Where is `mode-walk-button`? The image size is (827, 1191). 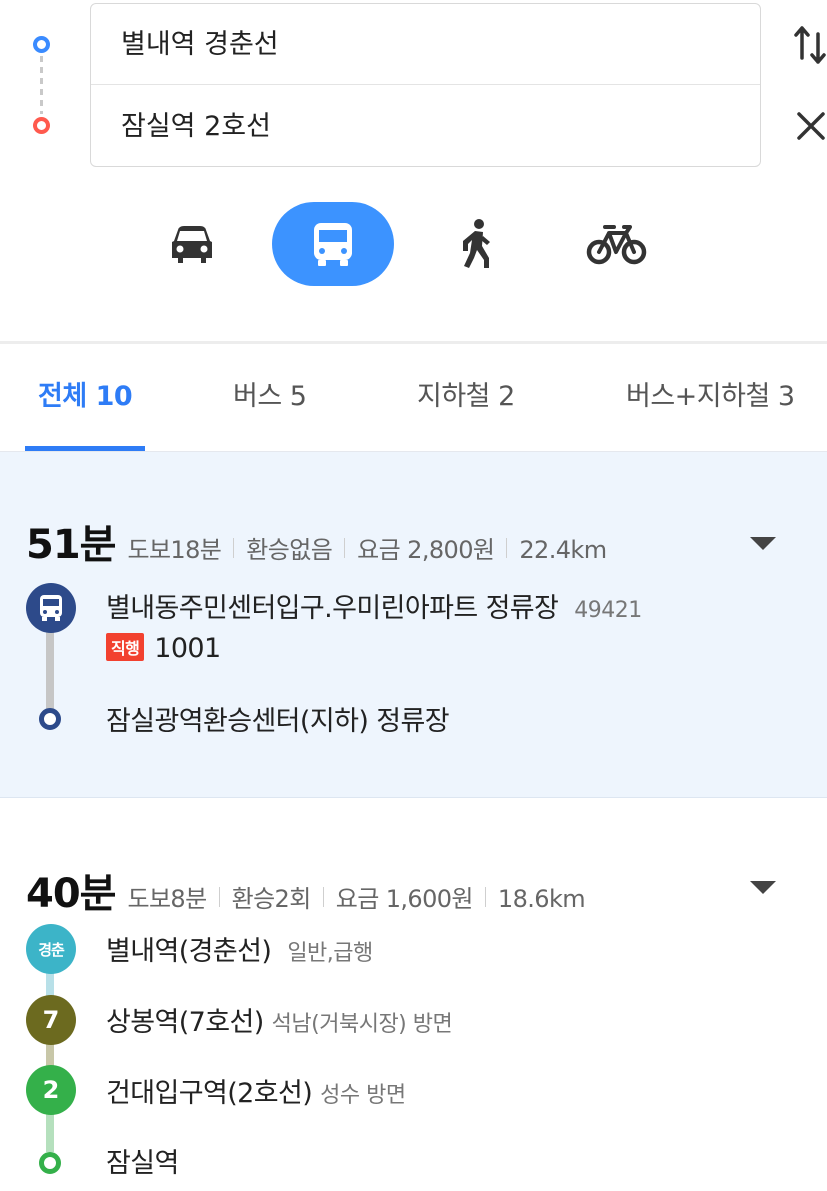 mode-walk-button is located at coordinates (478, 244).